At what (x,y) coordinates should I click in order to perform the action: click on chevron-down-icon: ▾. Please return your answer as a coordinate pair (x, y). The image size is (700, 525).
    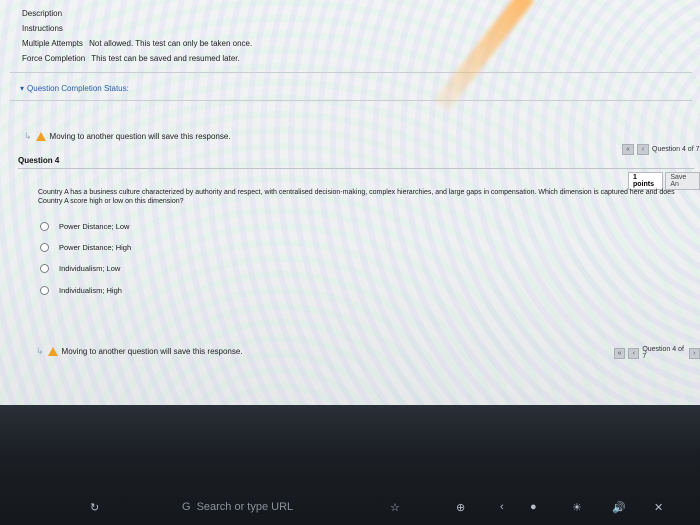
    Looking at the image, I should click on (22, 88).